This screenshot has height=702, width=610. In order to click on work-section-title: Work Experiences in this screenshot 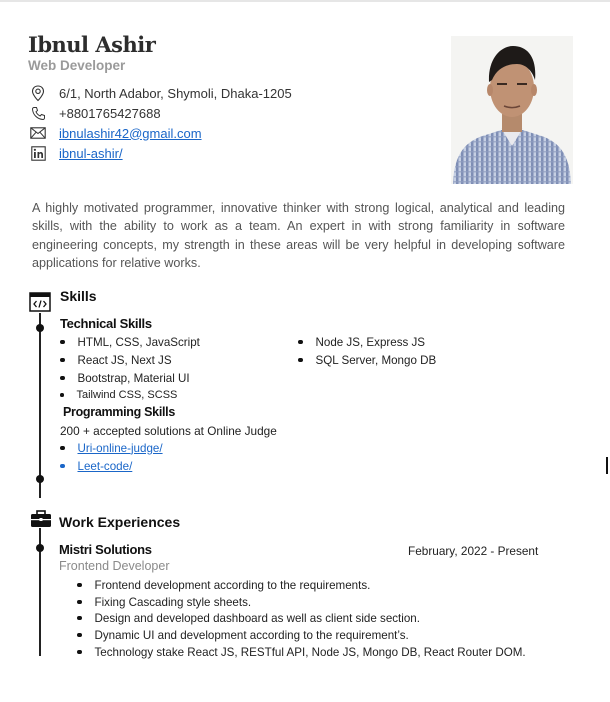, I will do `click(120, 522)`.